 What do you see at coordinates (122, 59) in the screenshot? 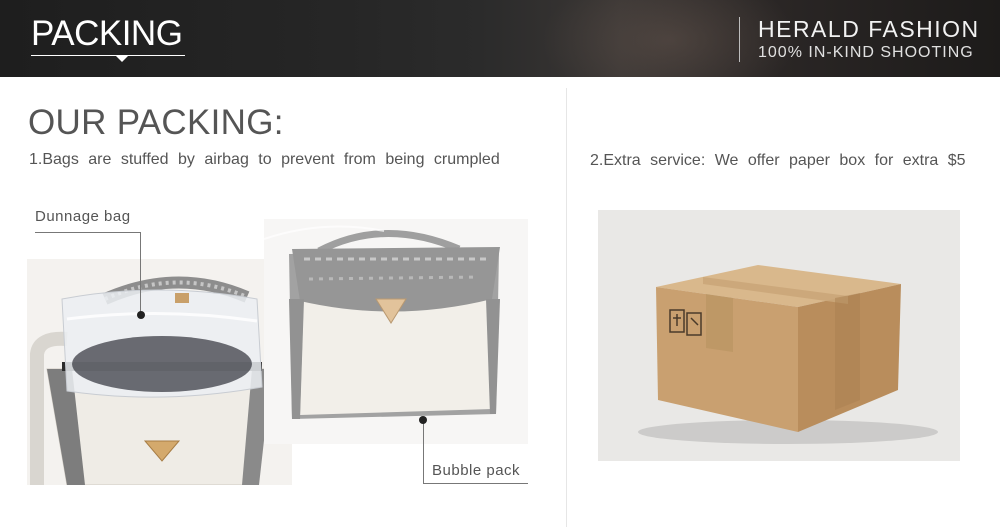
I see `caret-down-icon` at bounding box center [122, 59].